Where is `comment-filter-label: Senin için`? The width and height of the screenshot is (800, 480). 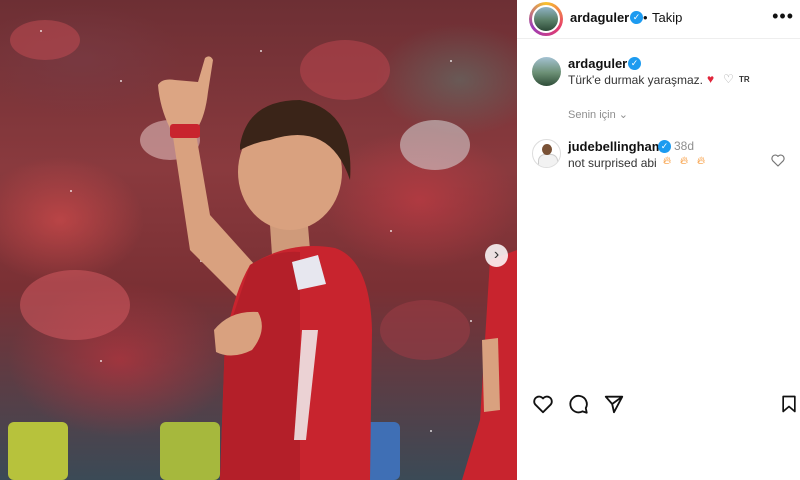 comment-filter-label: Senin için is located at coordinates (592, 115).